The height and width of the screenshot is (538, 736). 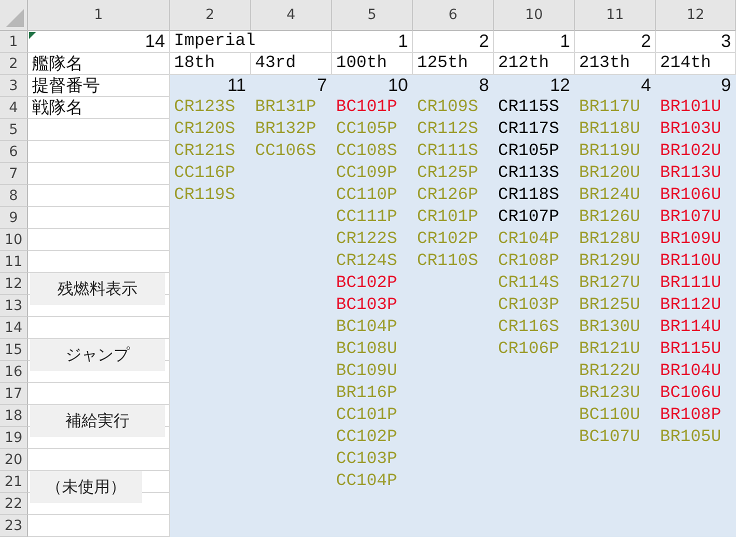 What do you see at coordinates (14, 306) in the screenshot?
I see `row-header: 13` at bounding box center [14, 306].